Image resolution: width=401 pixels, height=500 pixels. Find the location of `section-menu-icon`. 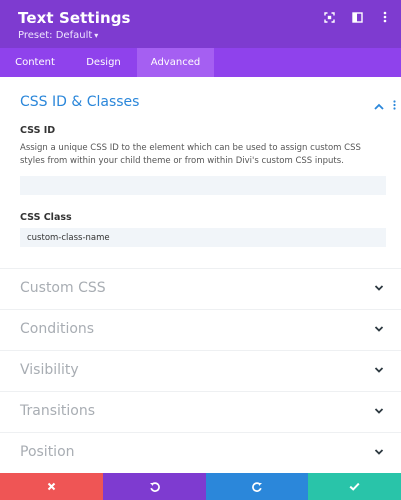

section-menu-icon is located at coordinates (394, 106).